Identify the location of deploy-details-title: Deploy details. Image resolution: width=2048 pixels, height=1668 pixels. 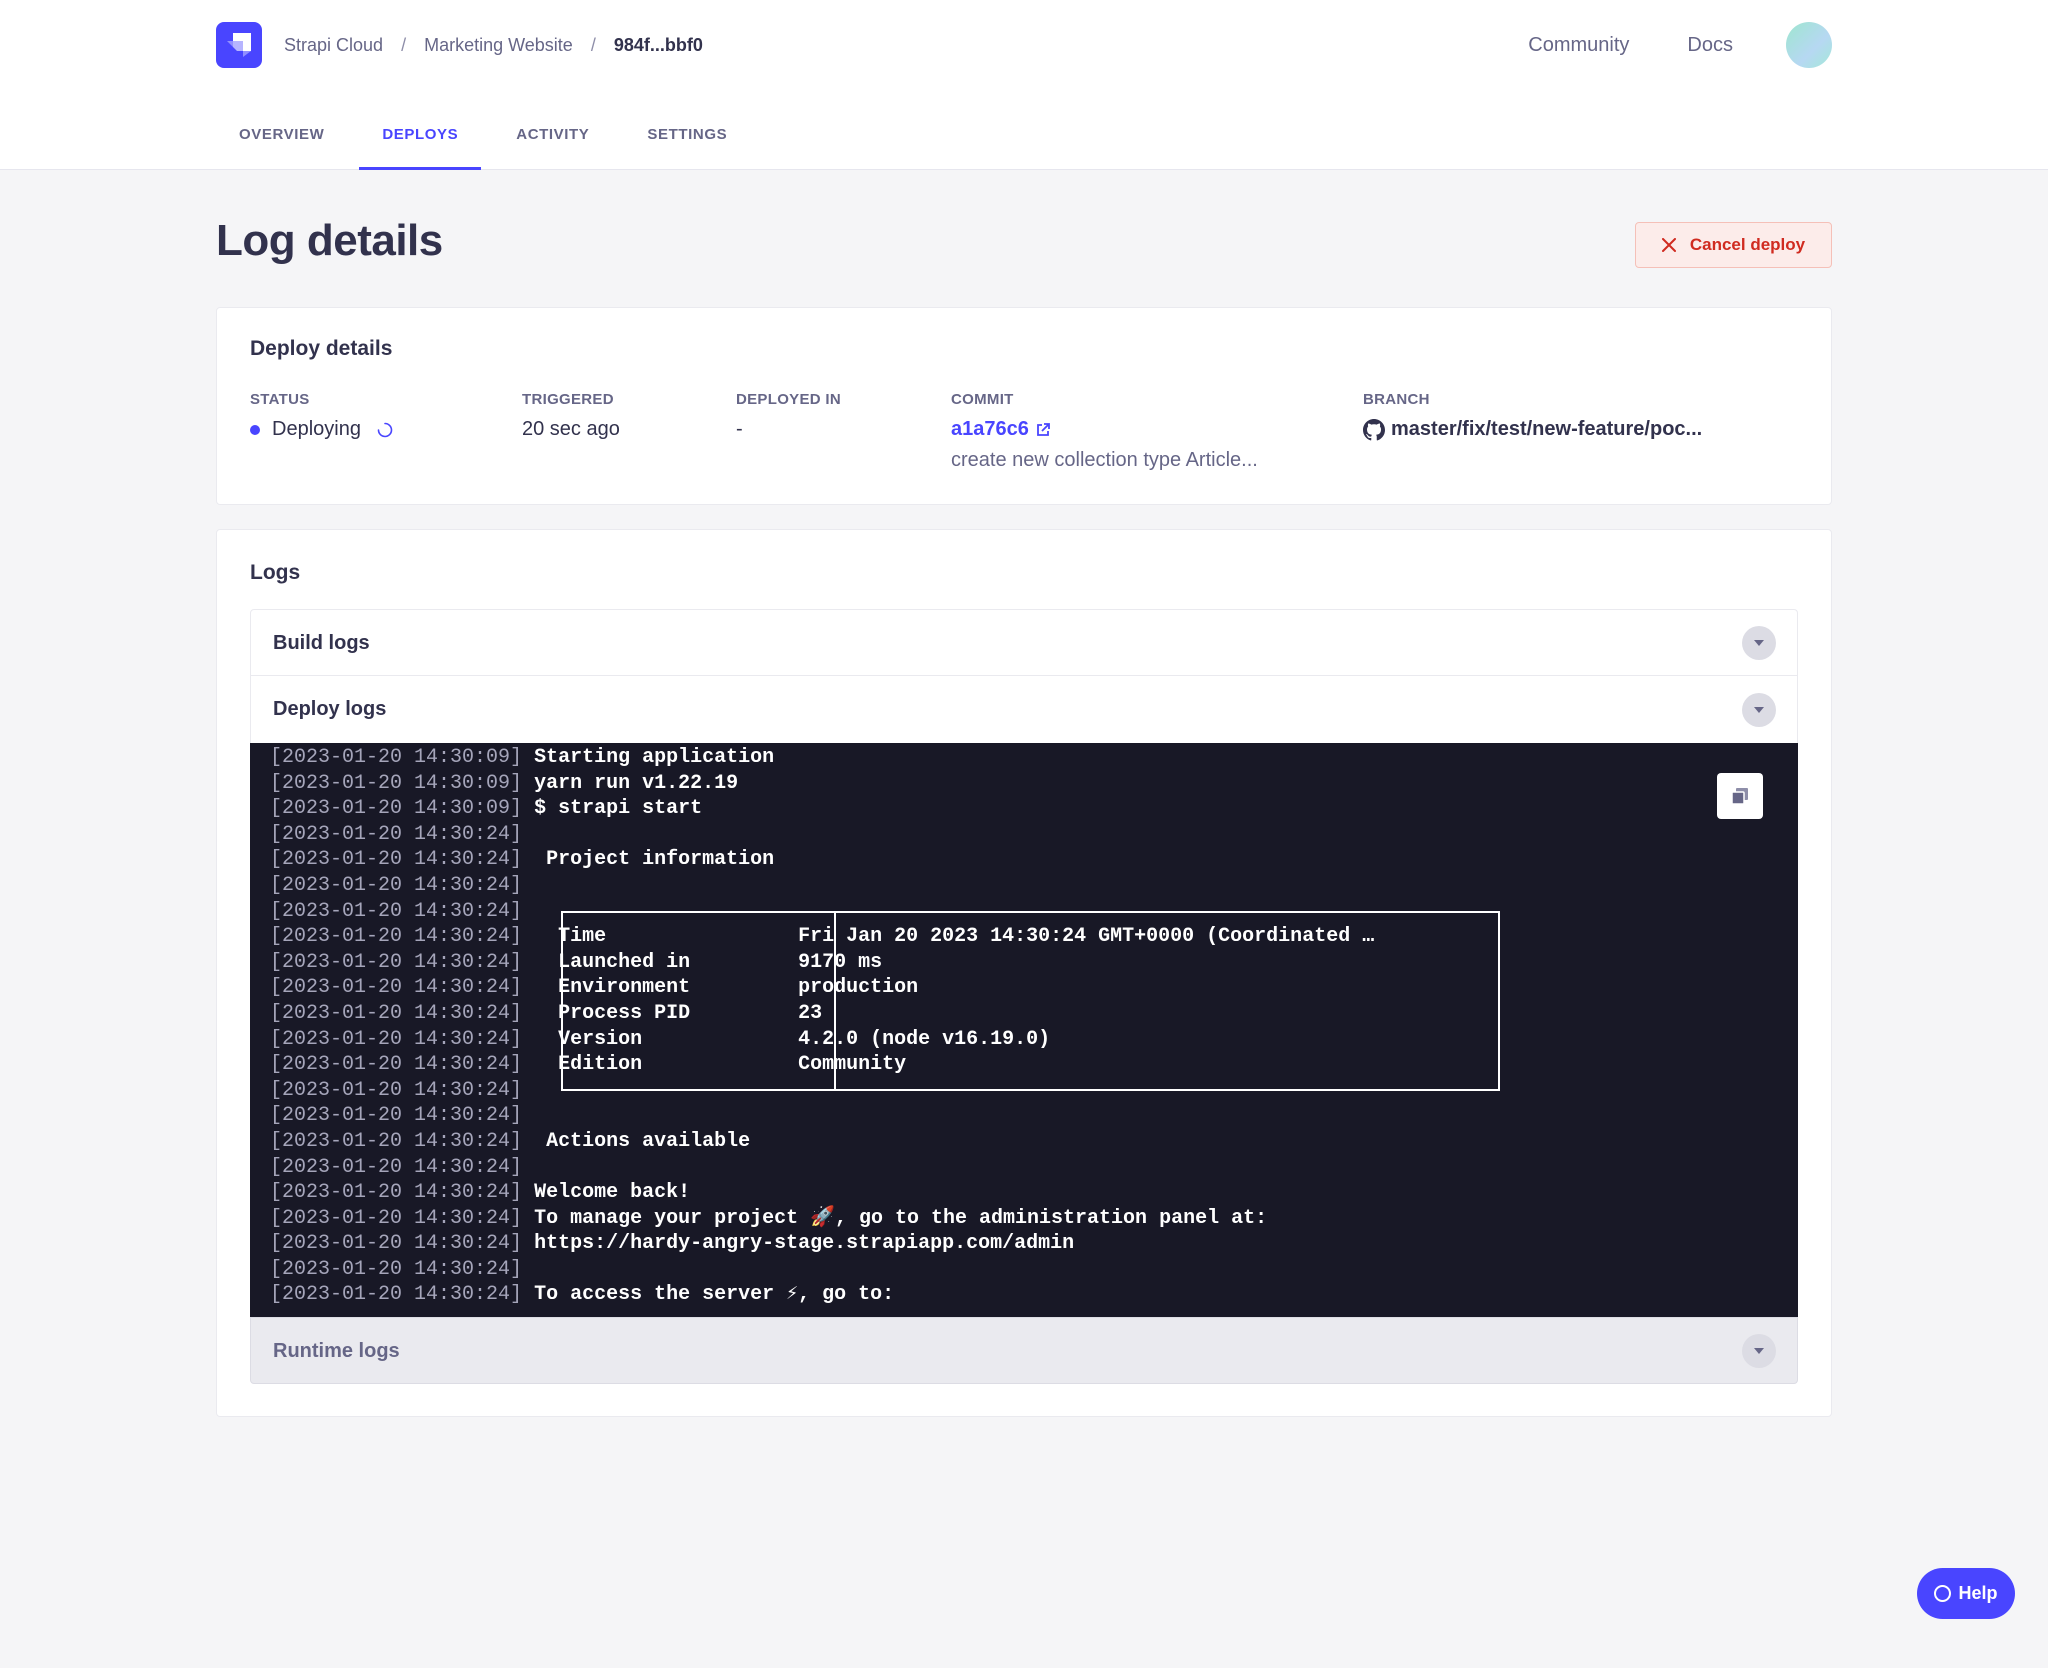
(321, 348).